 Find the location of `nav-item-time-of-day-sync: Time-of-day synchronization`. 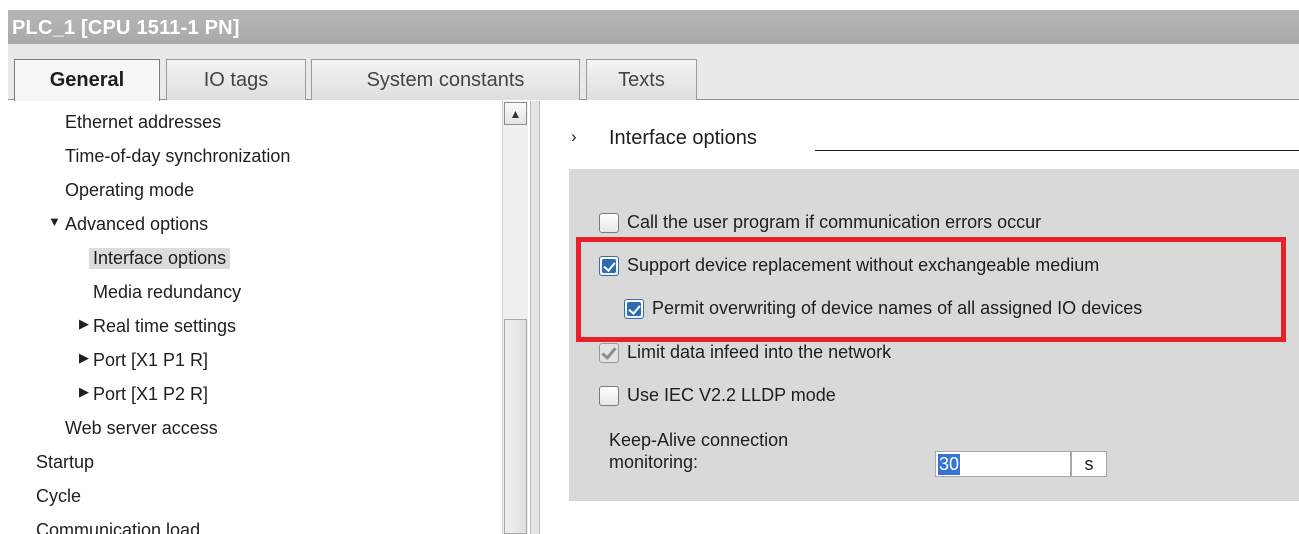

nav-item-time-of-day-sync: Time-of-day synchronization is located at coordinates (255, 156).